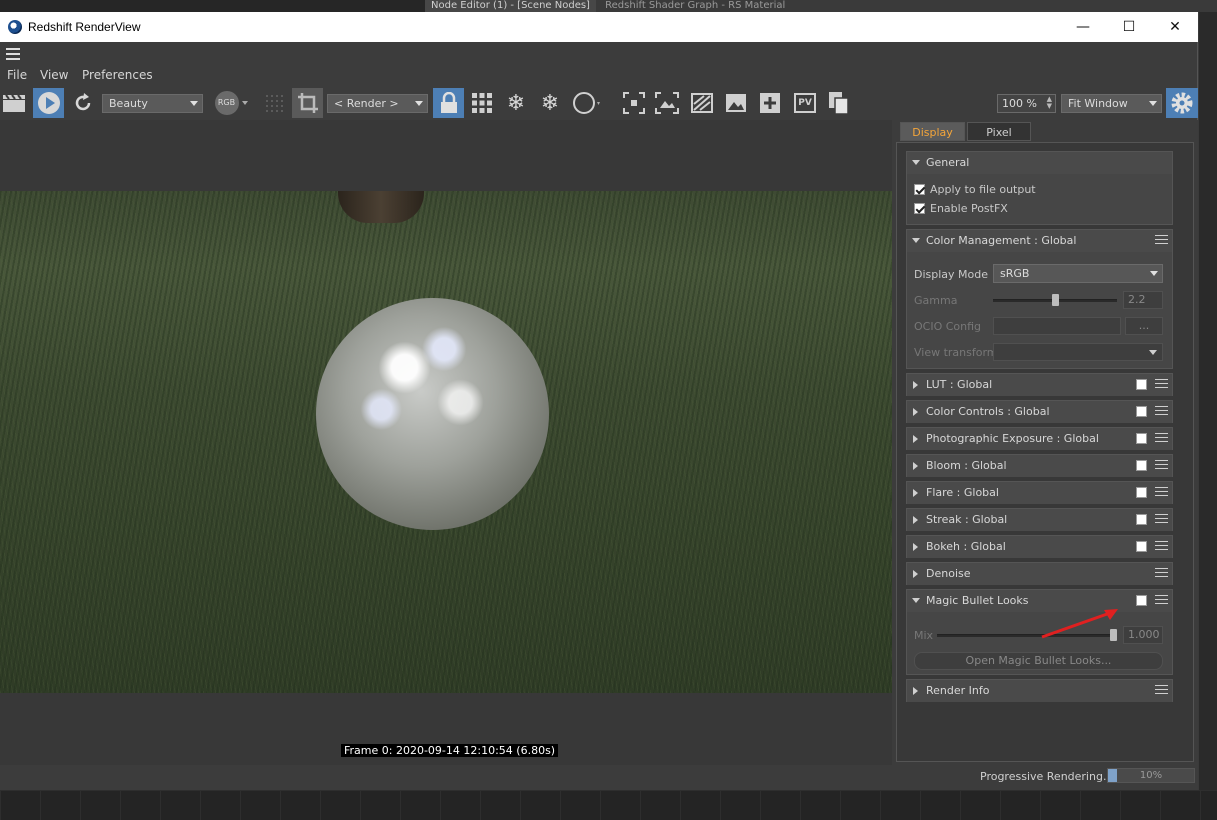 The height and width of the screenshot is (820, 1217). What do you see at coordinates (54, 75) in the screenshot?
I see `menu-view: View` at bounding box center [54, 75].